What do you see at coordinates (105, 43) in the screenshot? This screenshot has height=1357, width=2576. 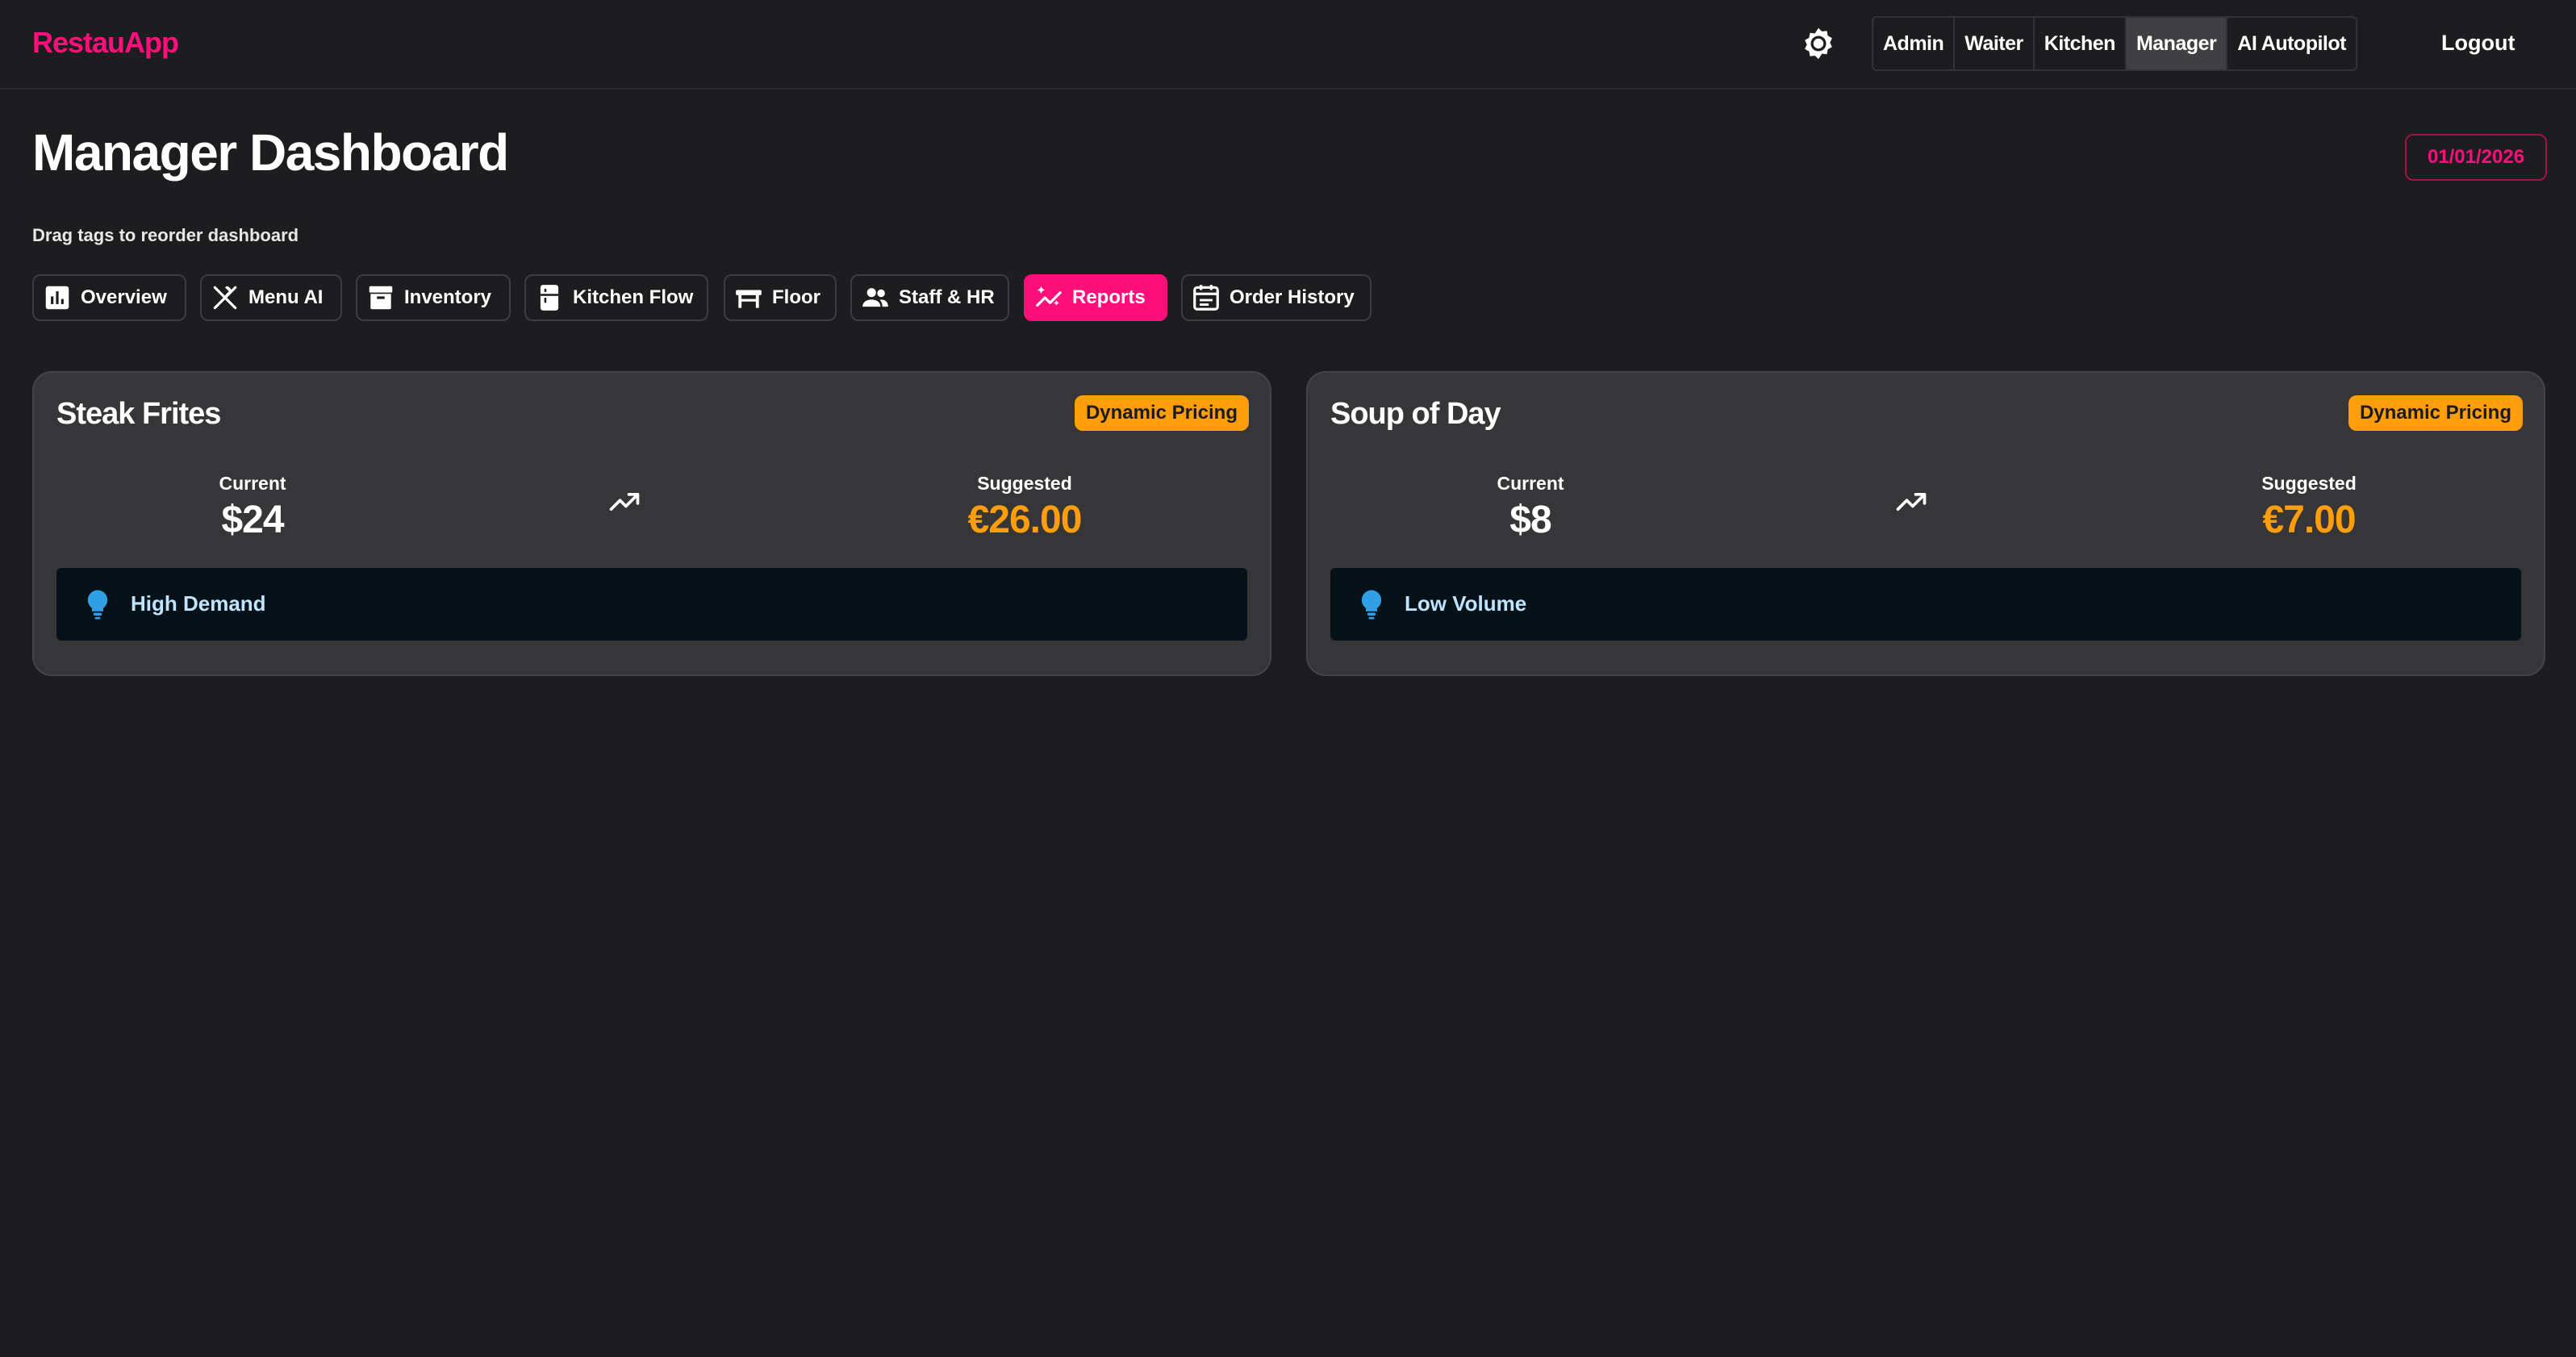 I see `app-logo: RestauApp` at bounding box center [105, 43].